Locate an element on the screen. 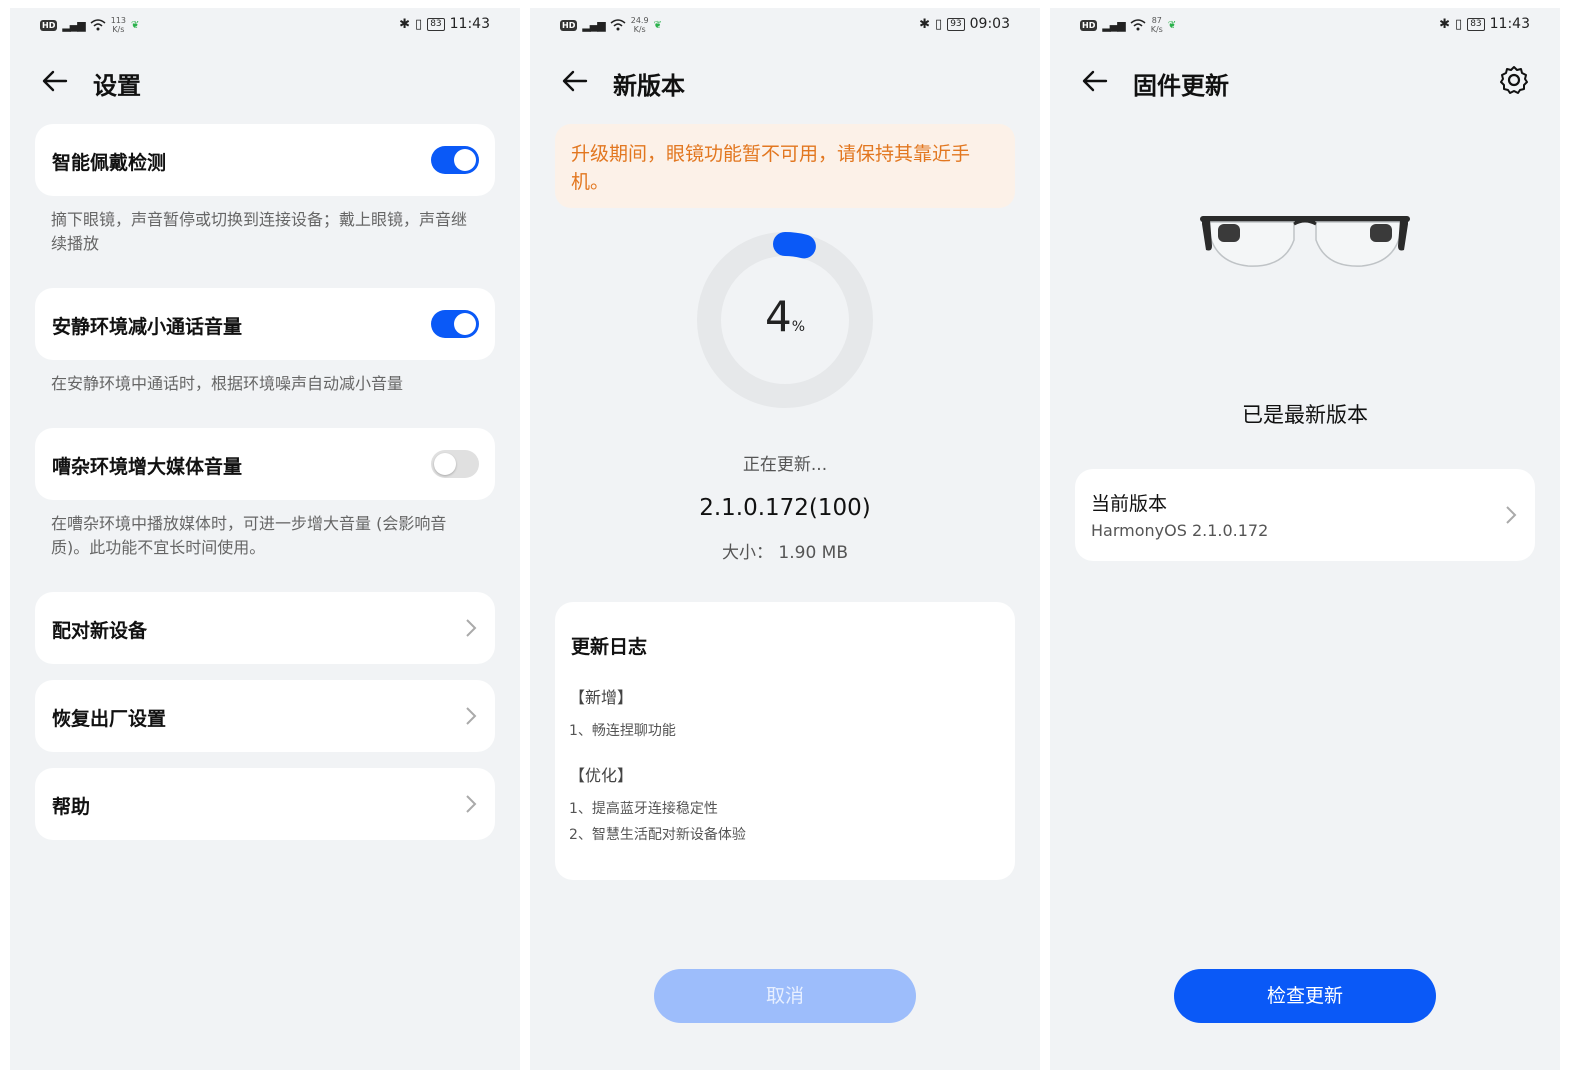 This screenshot has height=1080, width=1596. page-title: 固件更新 is located at coordinates (1181, 86).